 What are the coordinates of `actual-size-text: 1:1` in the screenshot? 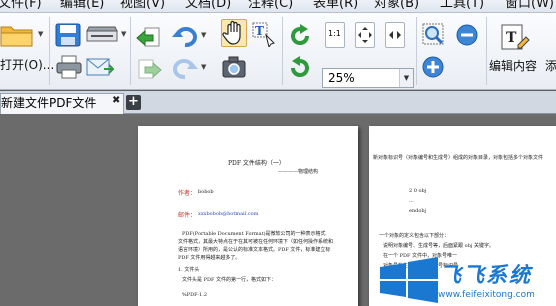 It's located at (334, 33).